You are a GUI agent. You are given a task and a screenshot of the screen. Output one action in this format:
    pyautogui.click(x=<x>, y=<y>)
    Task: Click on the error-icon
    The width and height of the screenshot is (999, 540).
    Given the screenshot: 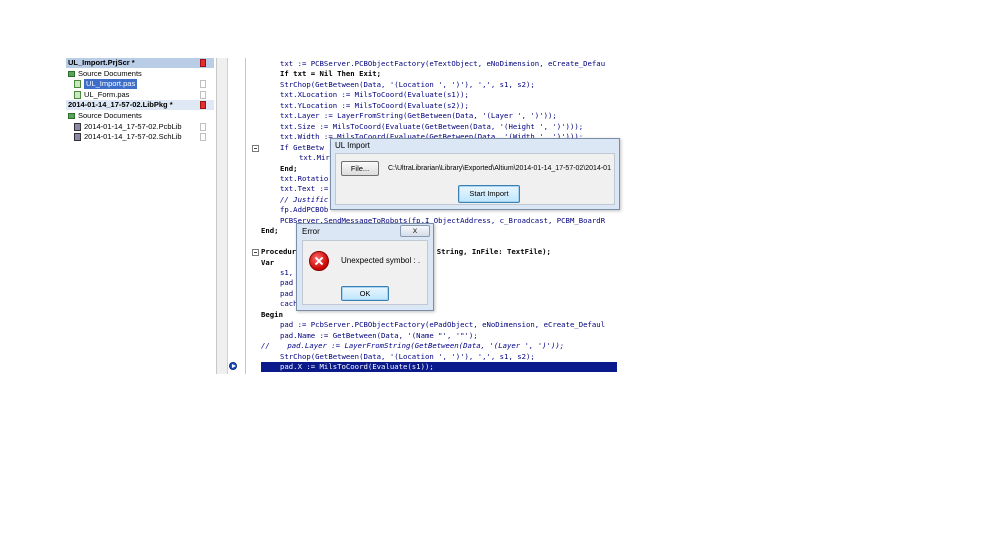 What is the action you would take?
    pyautogui.click(x=319, y=261)
    